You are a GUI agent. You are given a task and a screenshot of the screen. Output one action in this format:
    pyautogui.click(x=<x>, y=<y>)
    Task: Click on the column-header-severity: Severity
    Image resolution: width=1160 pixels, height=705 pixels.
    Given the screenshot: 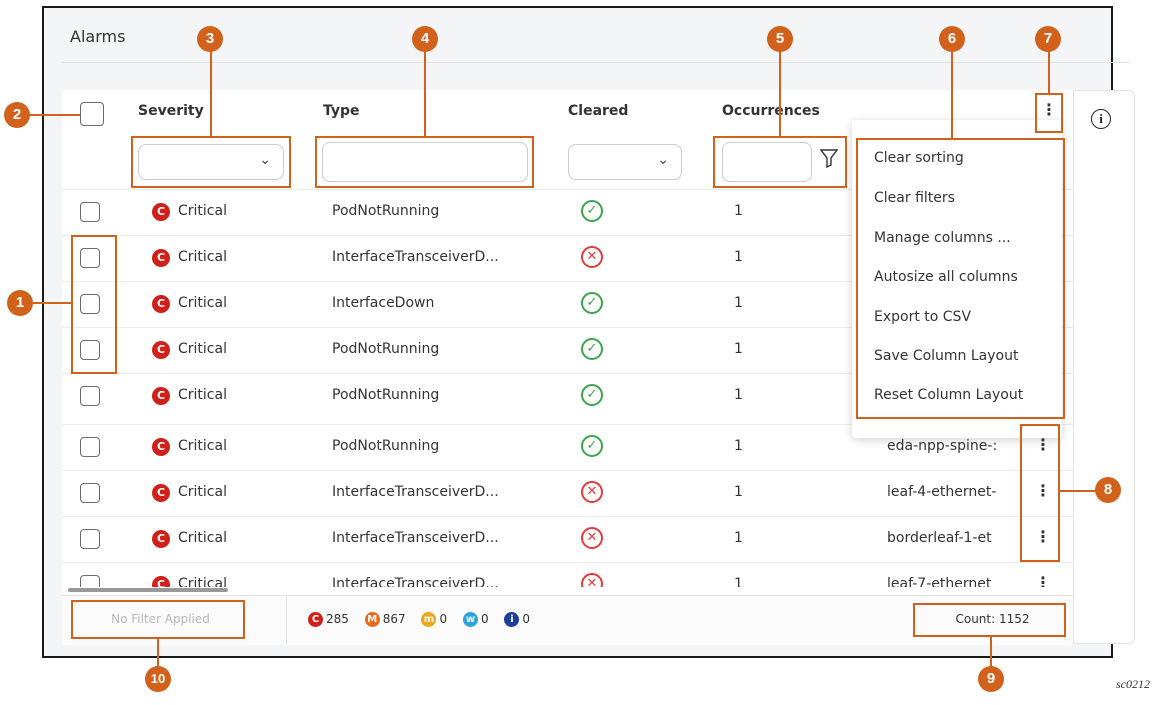 What is the action you would take?
    pyautogui.click(x=171, y=111)
    